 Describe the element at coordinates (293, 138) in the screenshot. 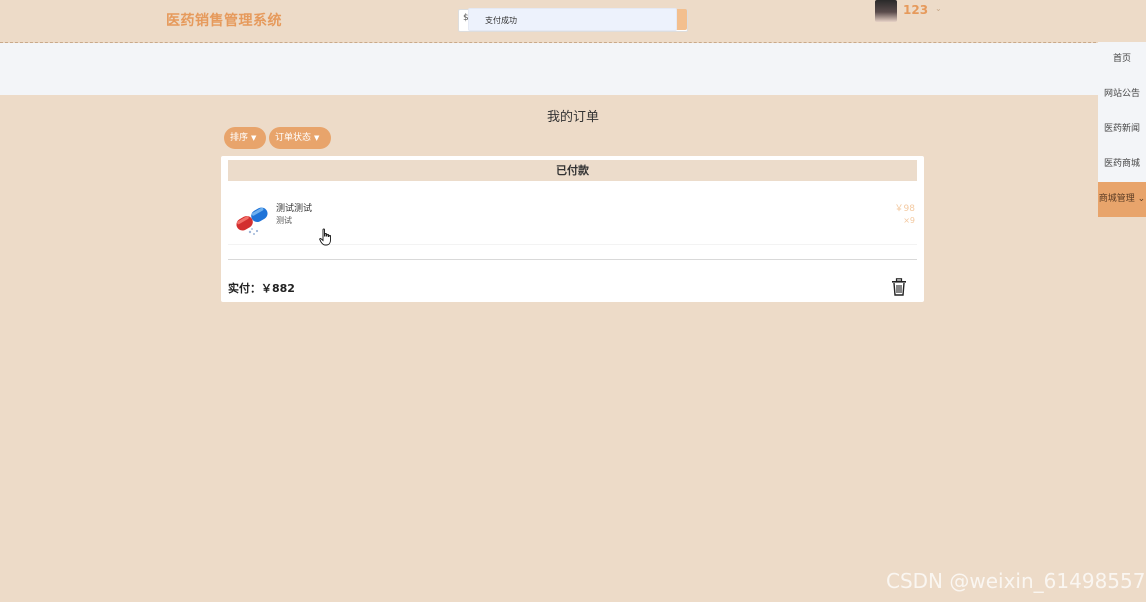

I see `order-status-label: 订单状态` at that location.